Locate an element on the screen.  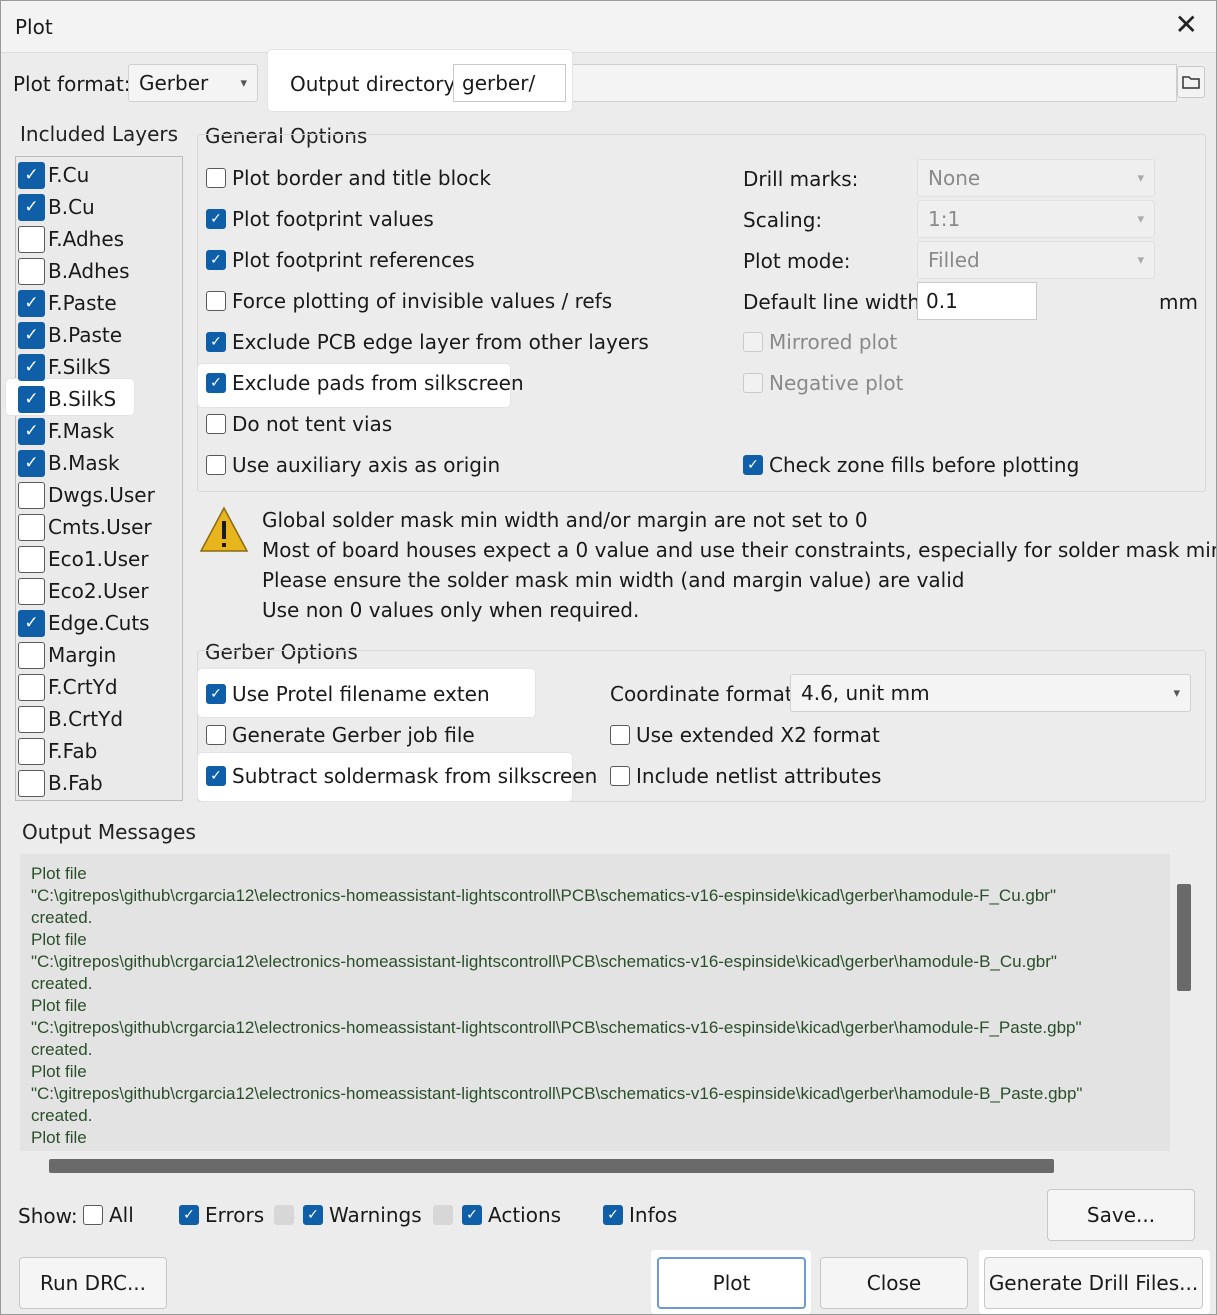
layer-item: ✓ F.Cu is located at coordinates (53, 175).